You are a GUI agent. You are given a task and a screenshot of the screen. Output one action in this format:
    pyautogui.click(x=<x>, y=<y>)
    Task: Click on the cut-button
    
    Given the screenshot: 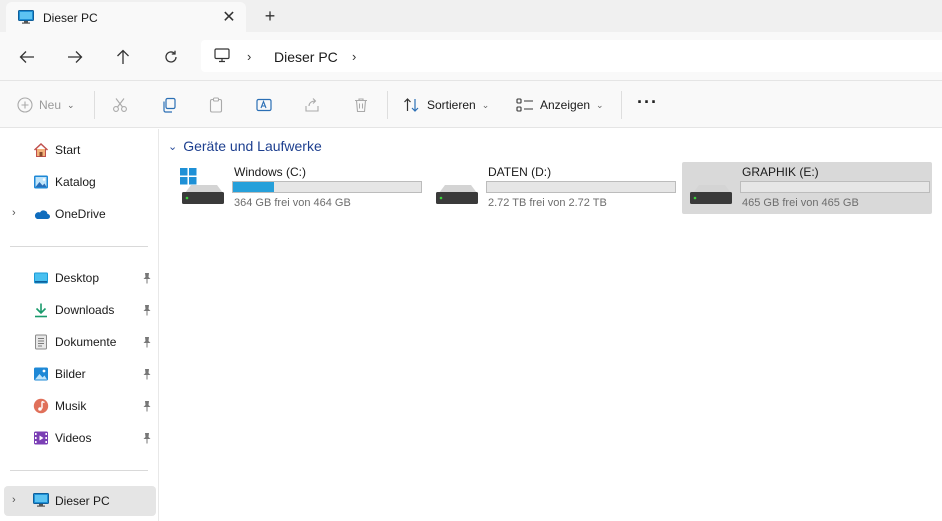 What is the action you would take?
    pyautogui.click(x=120, y=105)
    